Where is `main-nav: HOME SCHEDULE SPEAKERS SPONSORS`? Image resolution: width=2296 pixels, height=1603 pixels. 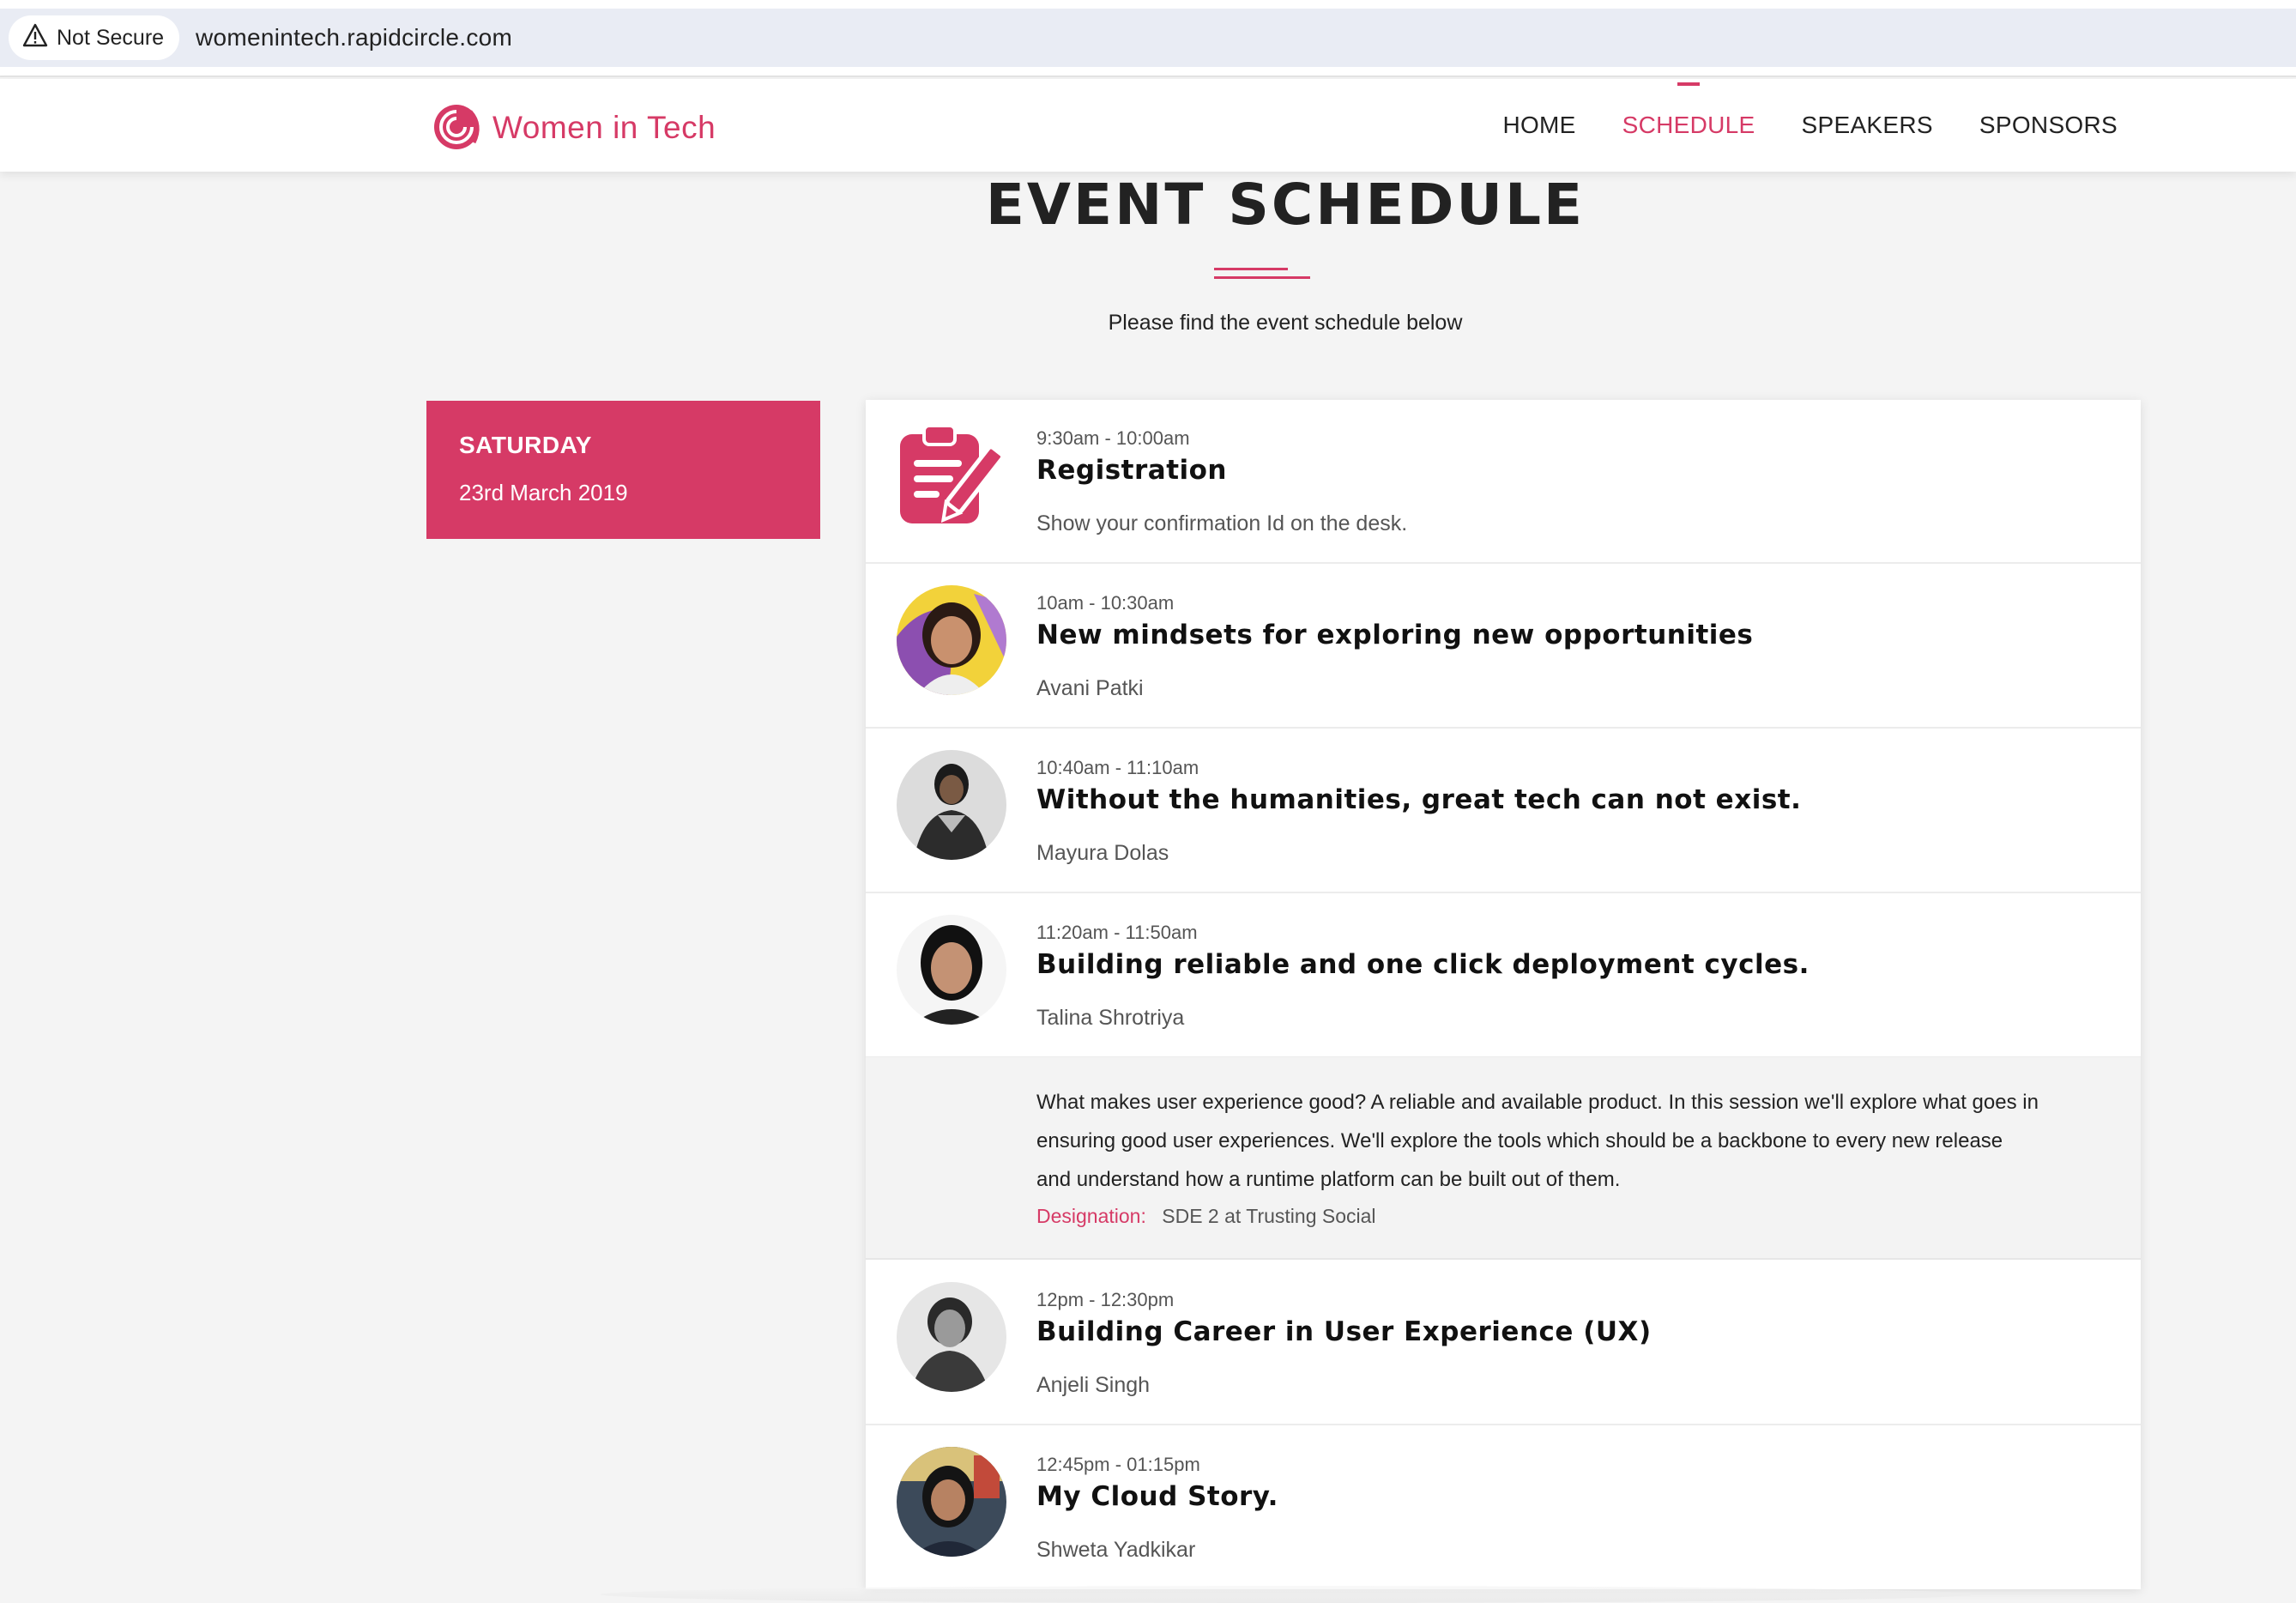 main-nav: HOME SCHEDULE SPEAKERS SPONSORS is located at coordinates (1810, 126).